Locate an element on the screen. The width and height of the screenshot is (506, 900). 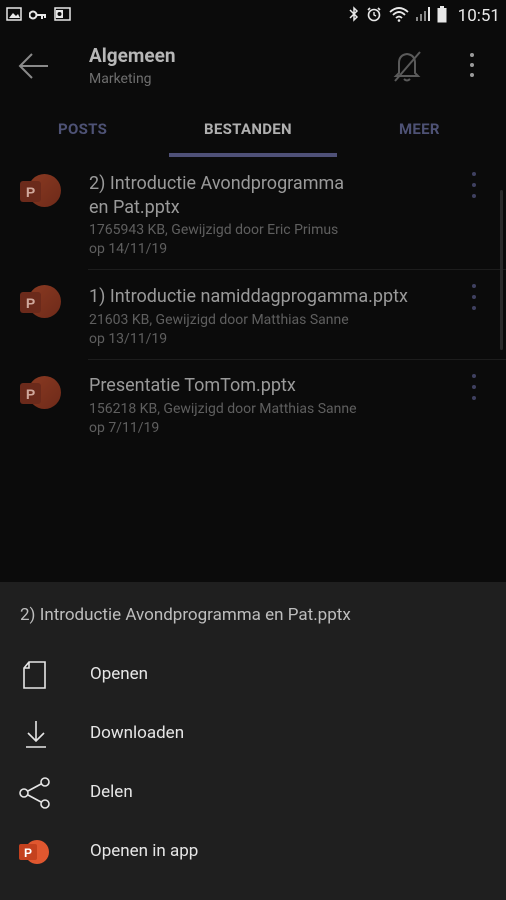
signal-icon is located at coordinates (422, 16).